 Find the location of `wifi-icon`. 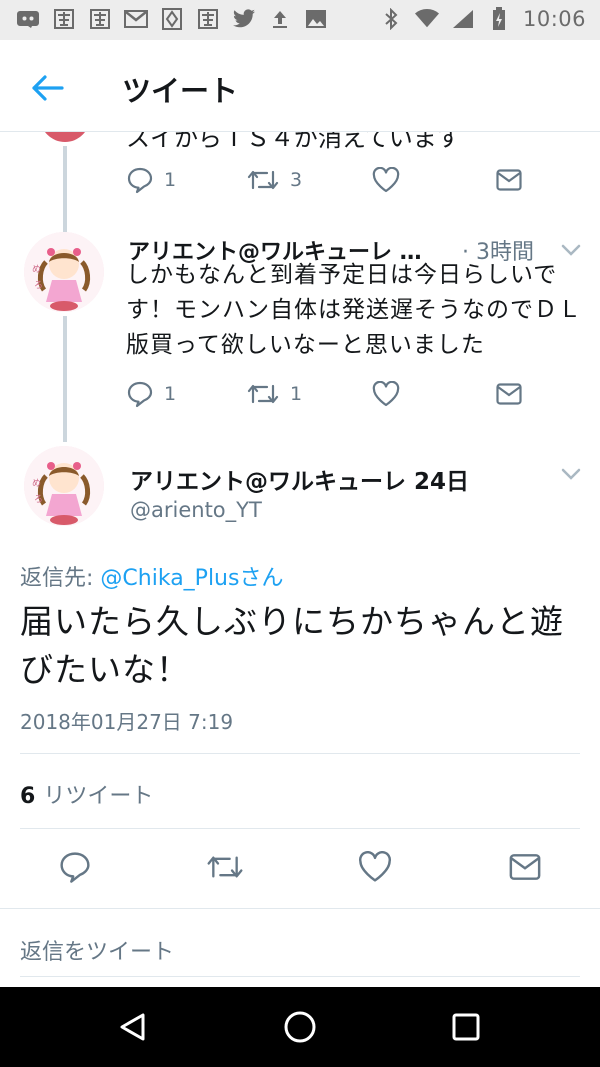

wifi-icon is located at coordinates (426, 19).